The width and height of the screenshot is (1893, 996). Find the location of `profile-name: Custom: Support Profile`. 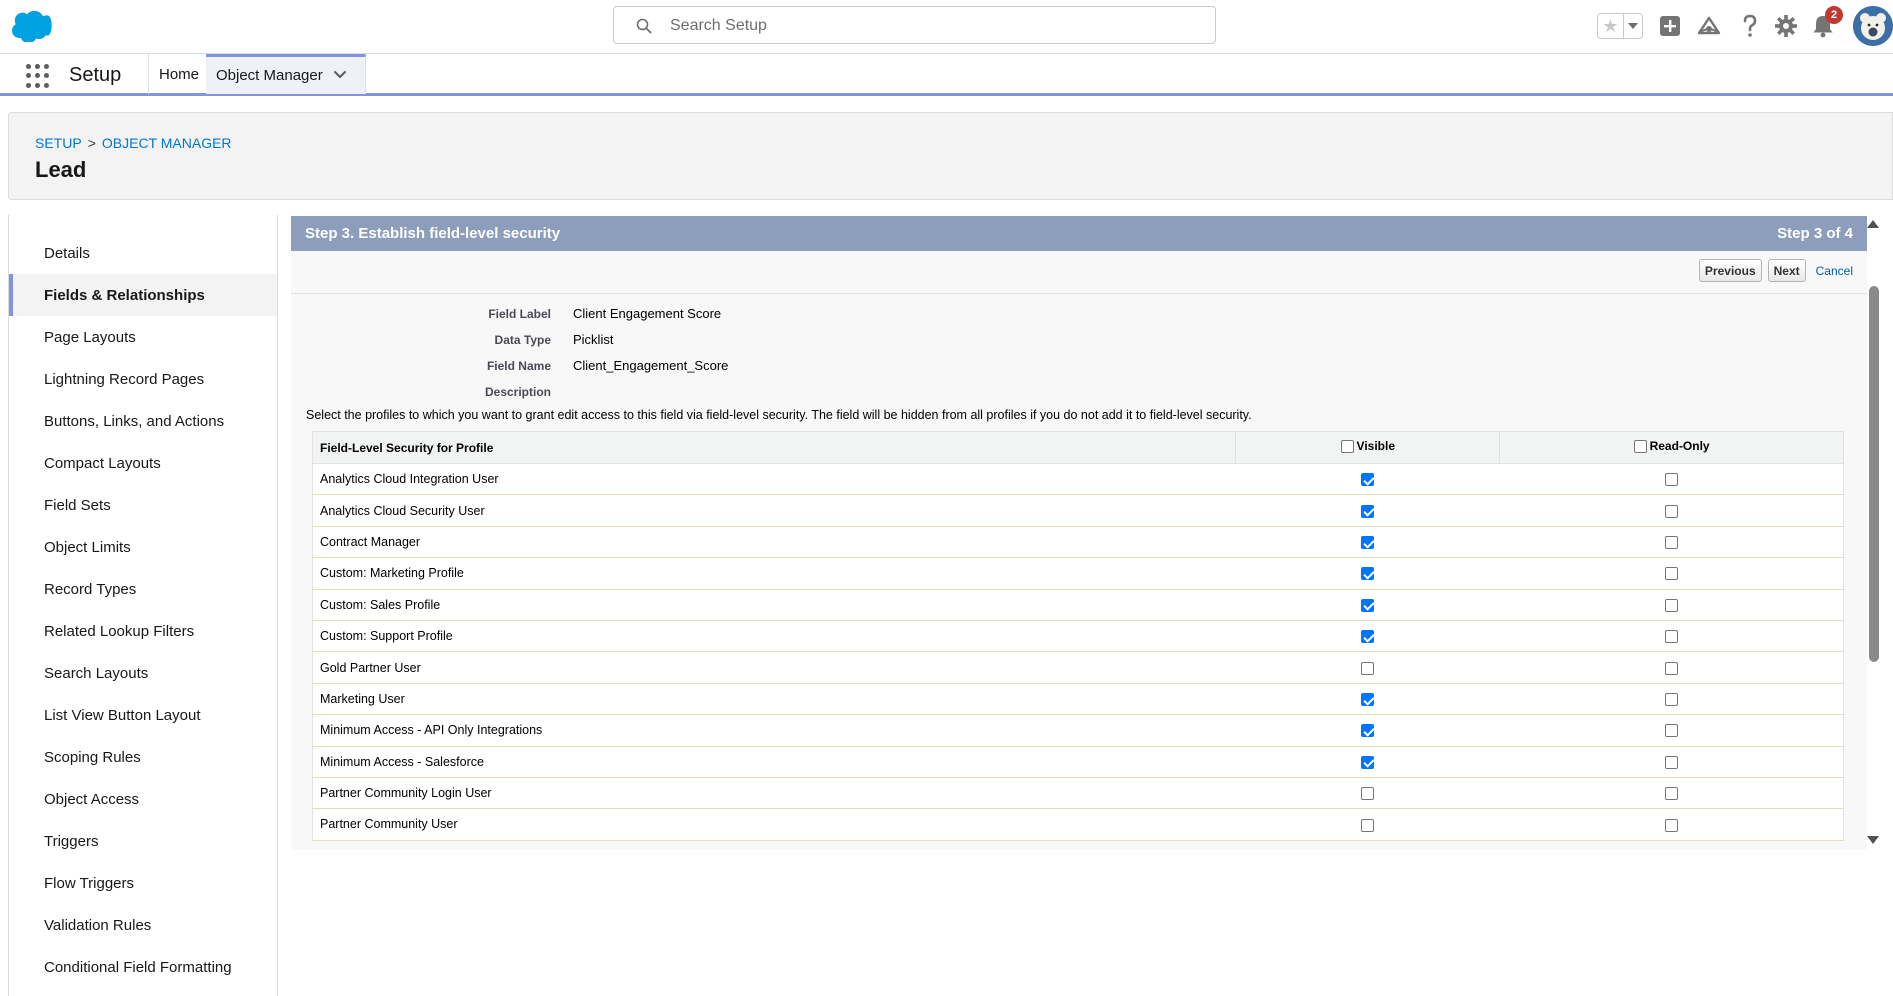

profile-name: Custom: Support Profile is located at coordinates (773, 636).